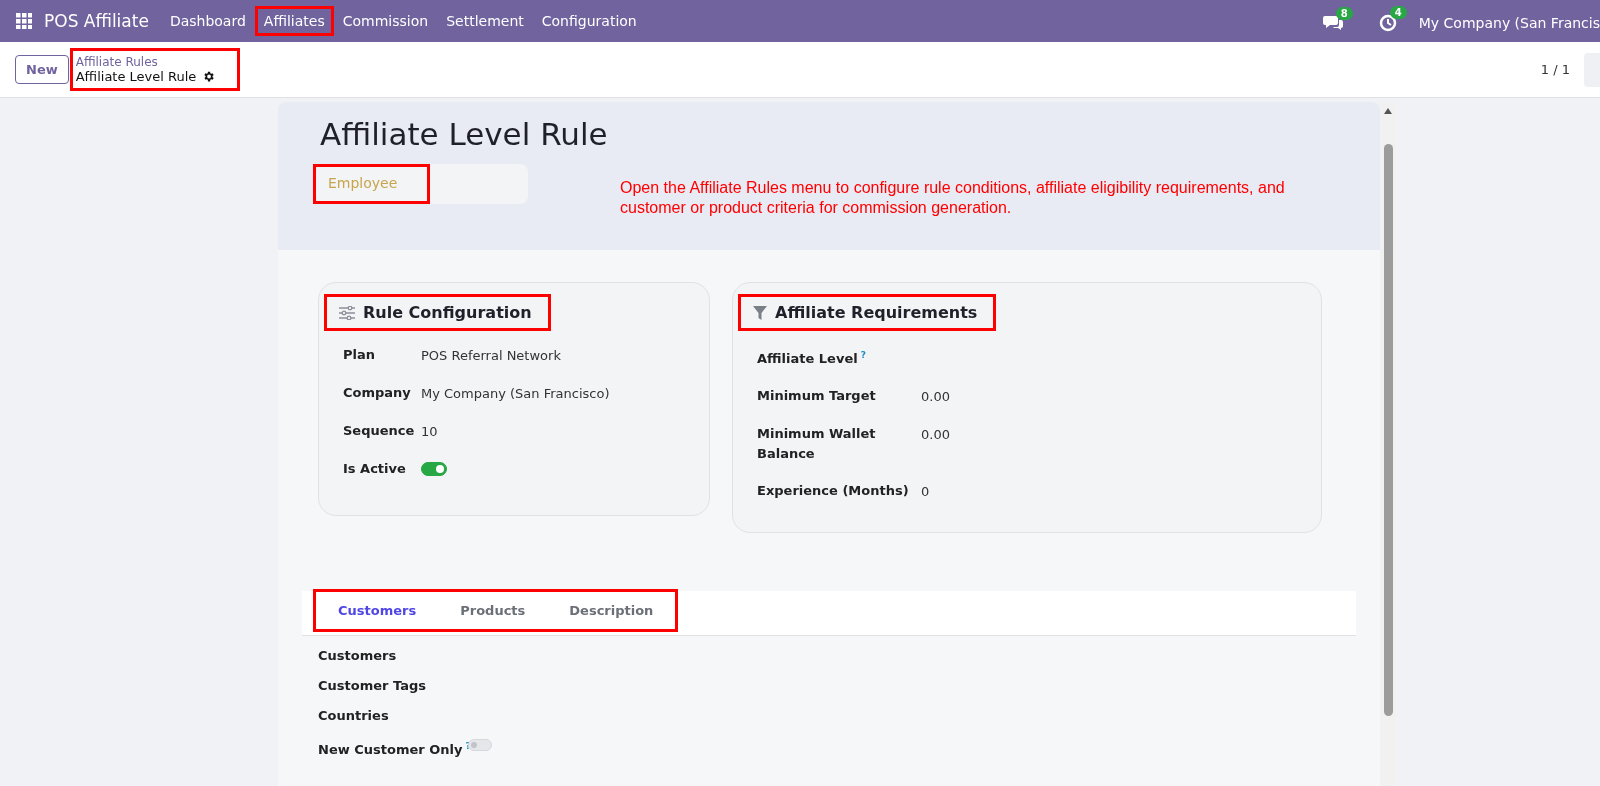 The image size is (1600, 786). What do you see at coordinates (925, 491) in the screenshot?
I see `field-value: 0` at bounding box center [925, 491].